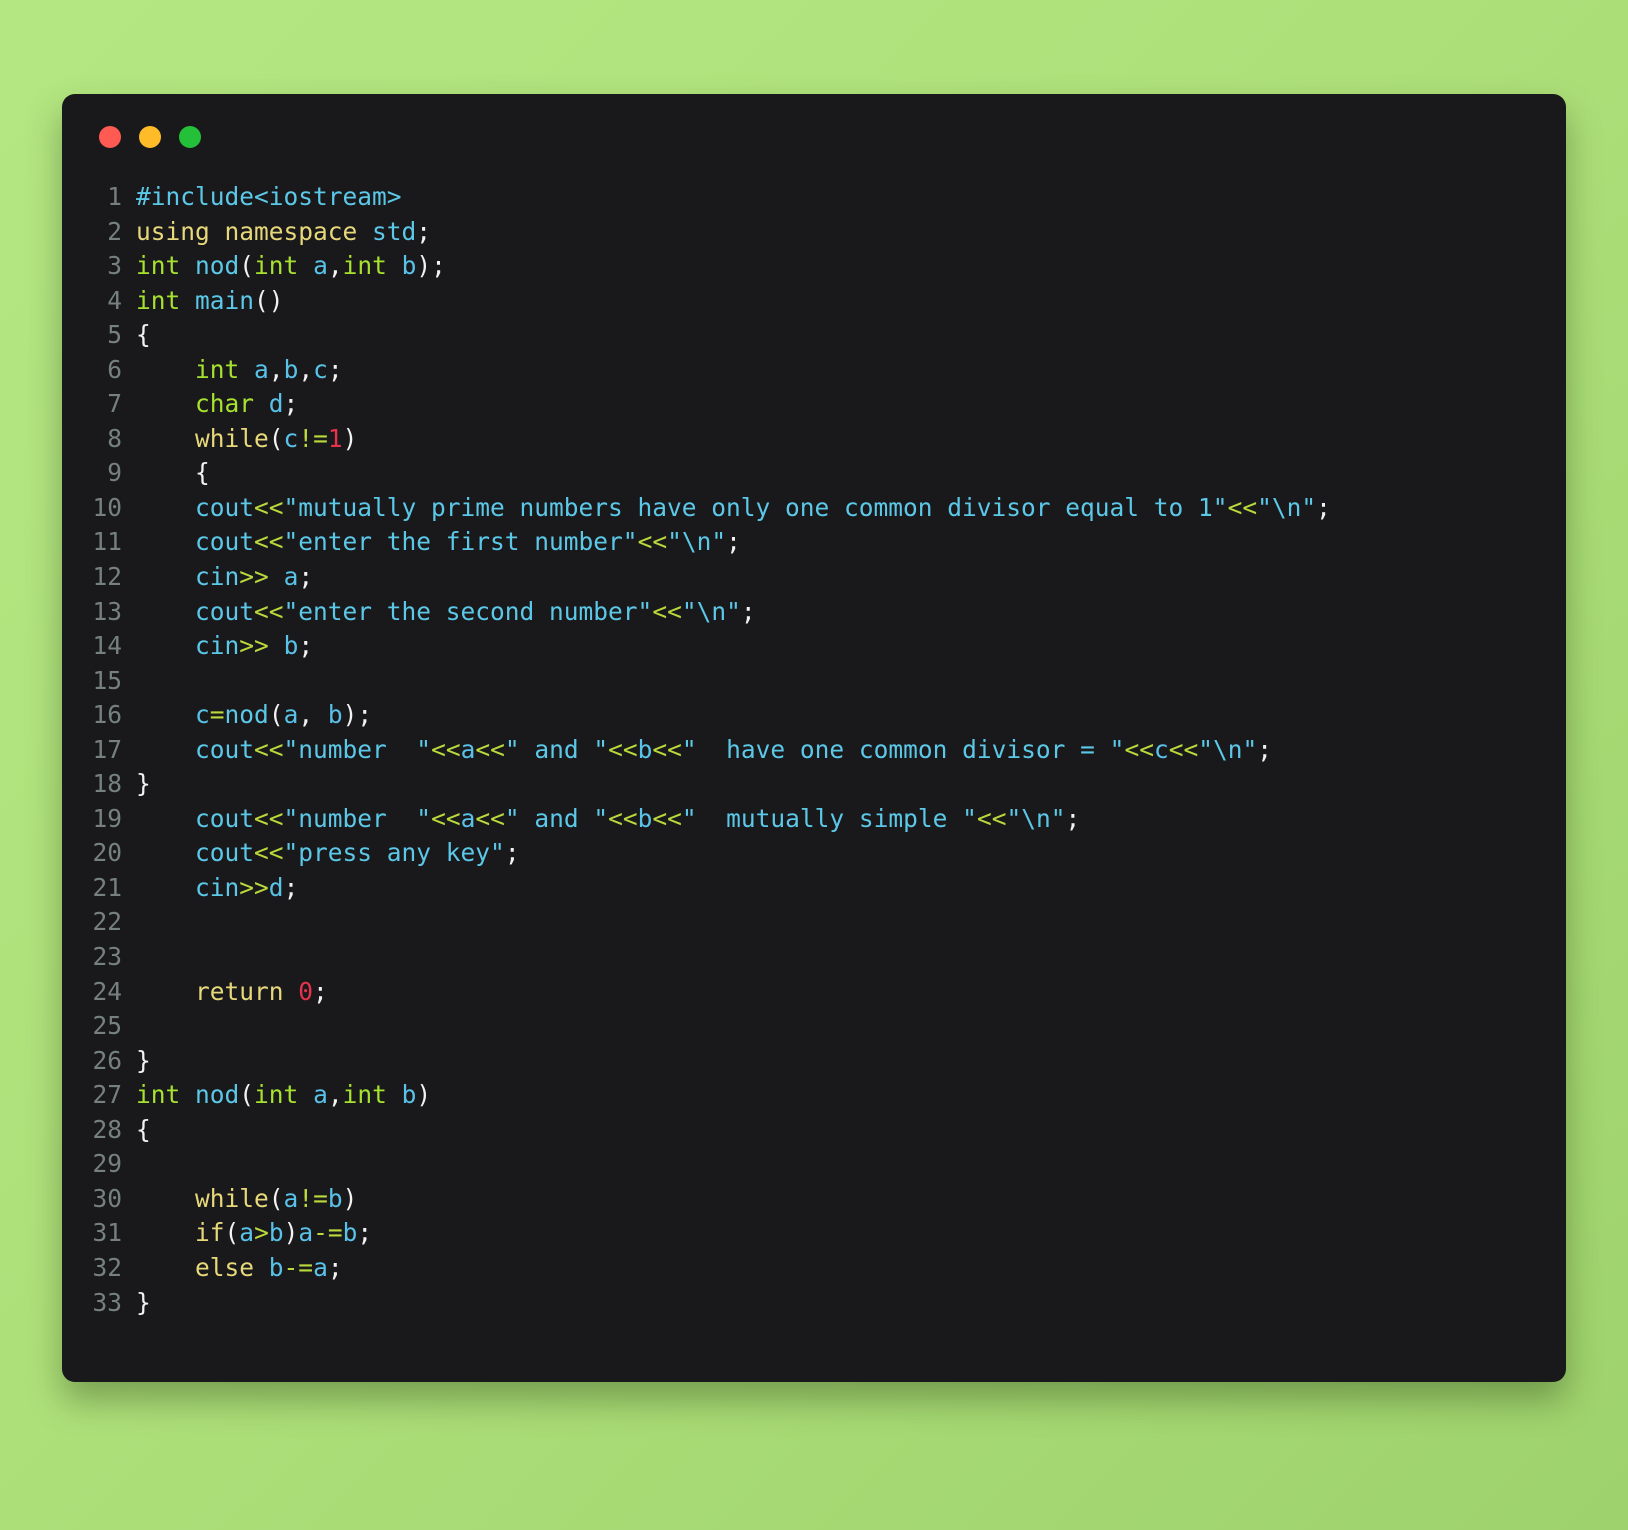 This screenshot has height=1530, width=1628. What do you see at coordinates (357, 818) in the screenshot?
I see `token-str: "number "` at bounding box center [357, 818].